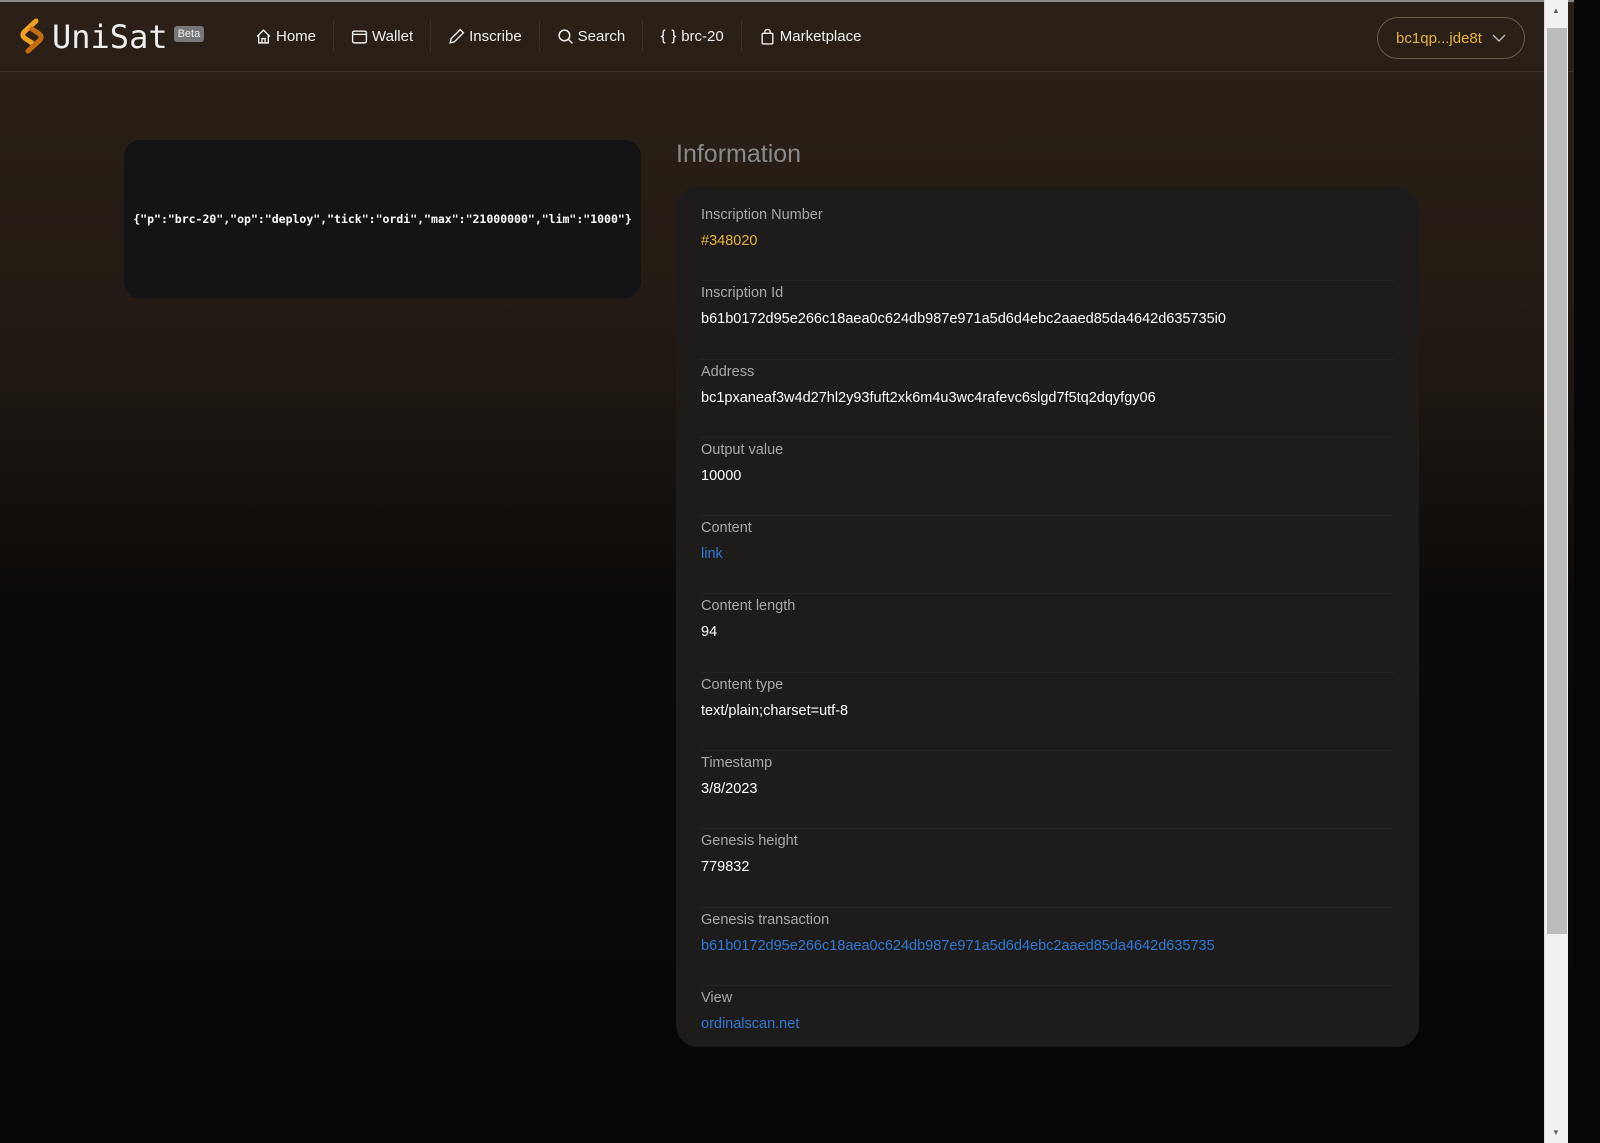 The image size is (1600, 1143). I want to click on info-label: Content, so click(726, 528).